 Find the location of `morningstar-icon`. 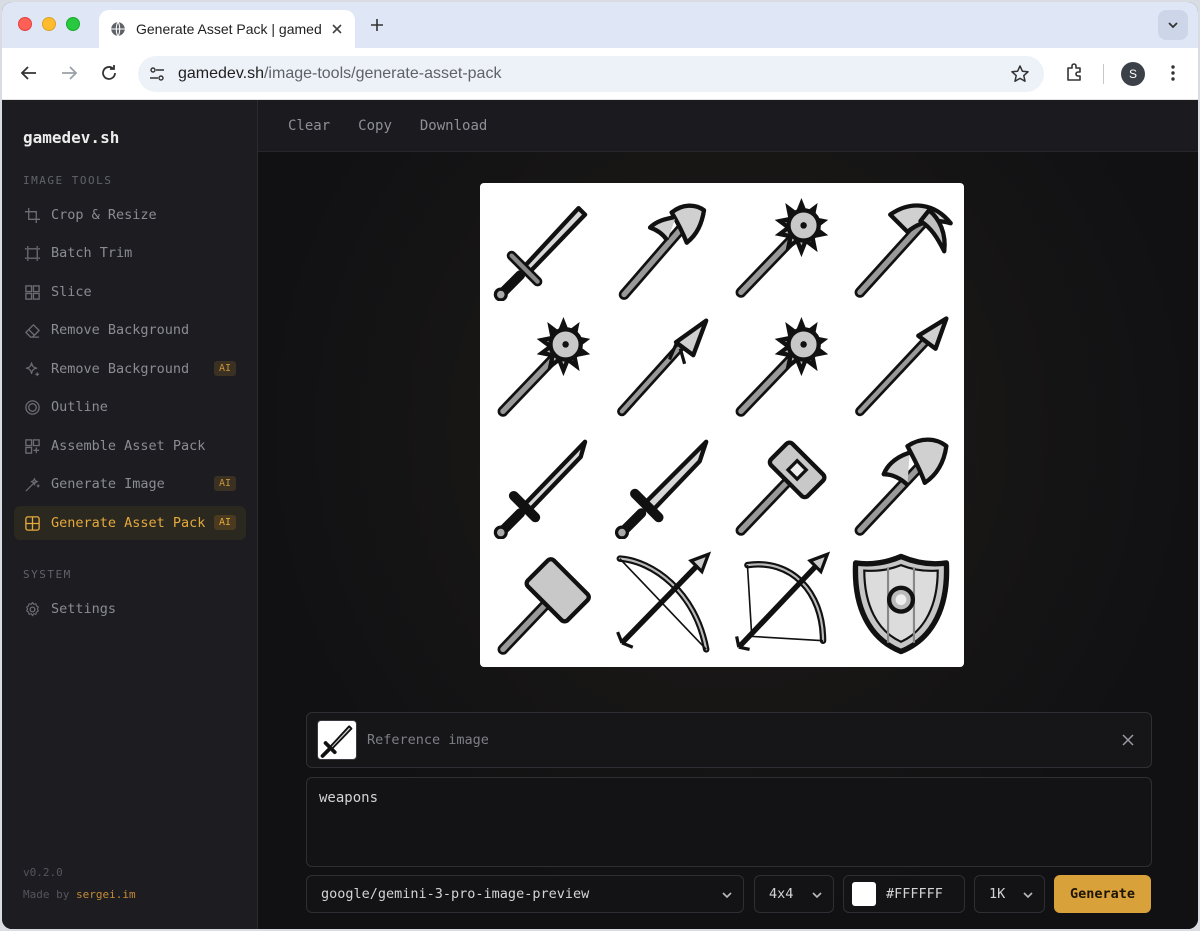

morningstar-icon is located at coordinates (543, 366).